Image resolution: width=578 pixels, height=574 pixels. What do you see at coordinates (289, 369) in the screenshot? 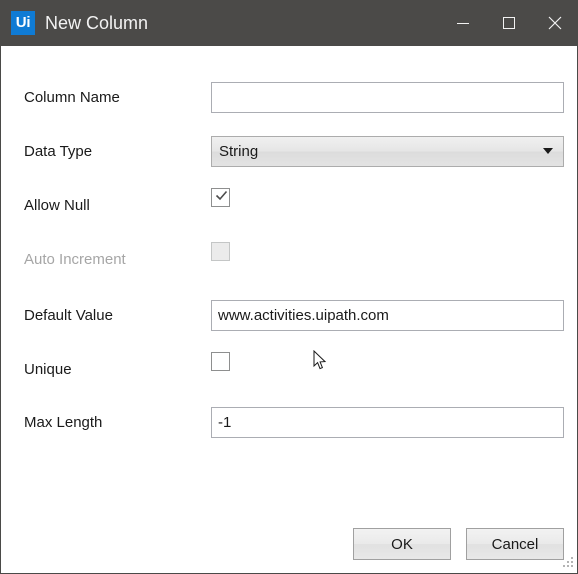
I see `row-unique: Unique` at bounding box center [289, 369].